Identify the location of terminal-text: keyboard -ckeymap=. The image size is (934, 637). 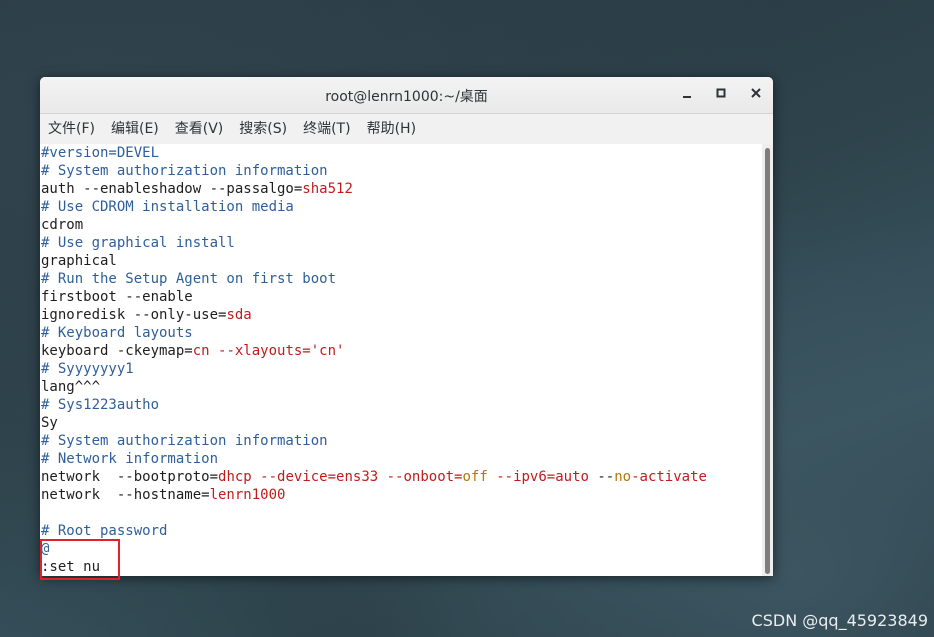
(117, 351).